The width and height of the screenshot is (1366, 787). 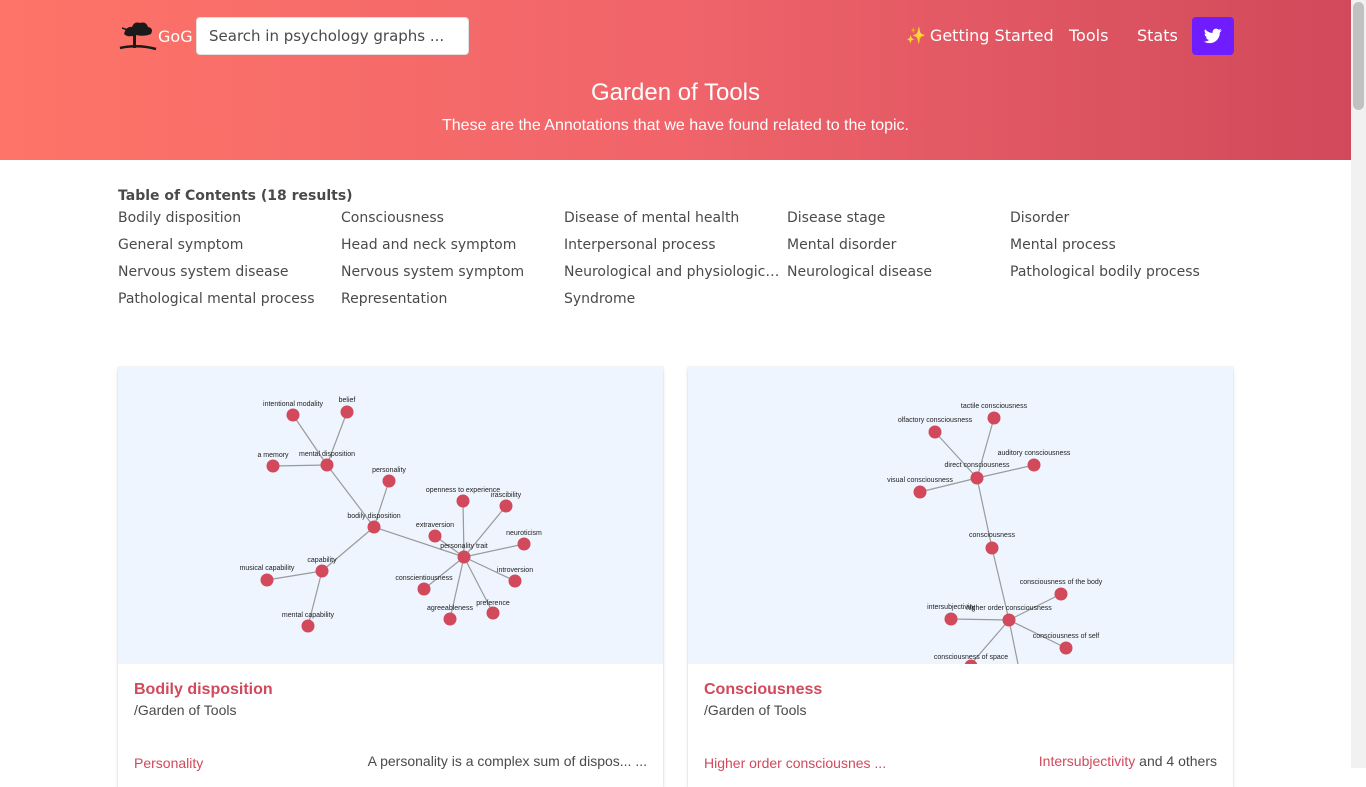 I want to click on toc-item: Disorder, so click(x=1119, y=218).